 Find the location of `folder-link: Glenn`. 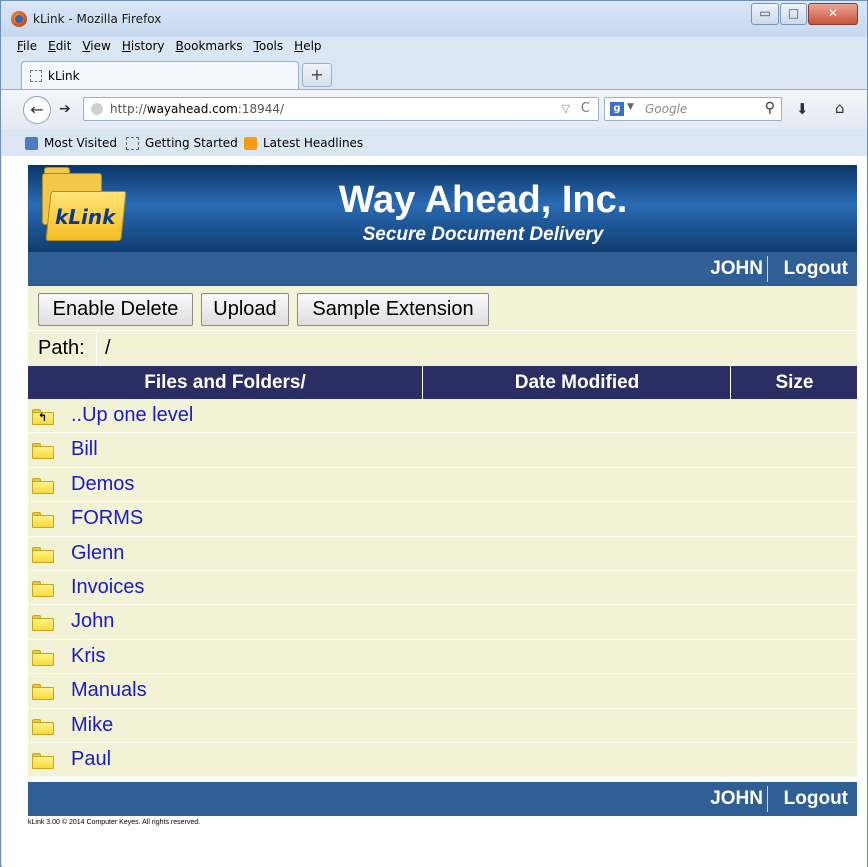

folder-link: Glenn is located at coordinates (97, 553).